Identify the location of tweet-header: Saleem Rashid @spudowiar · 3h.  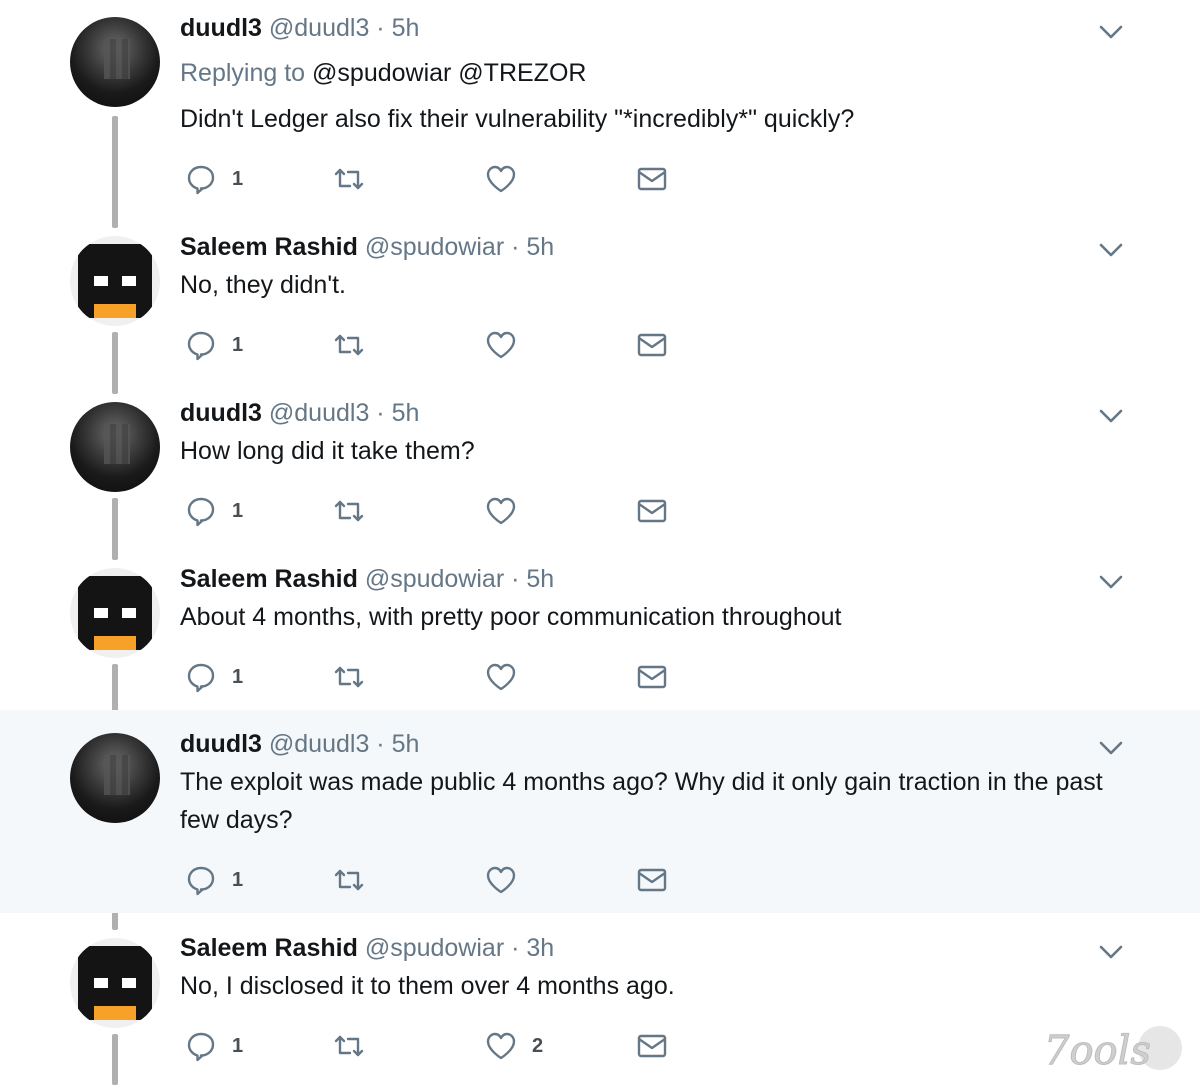
(367, 948).